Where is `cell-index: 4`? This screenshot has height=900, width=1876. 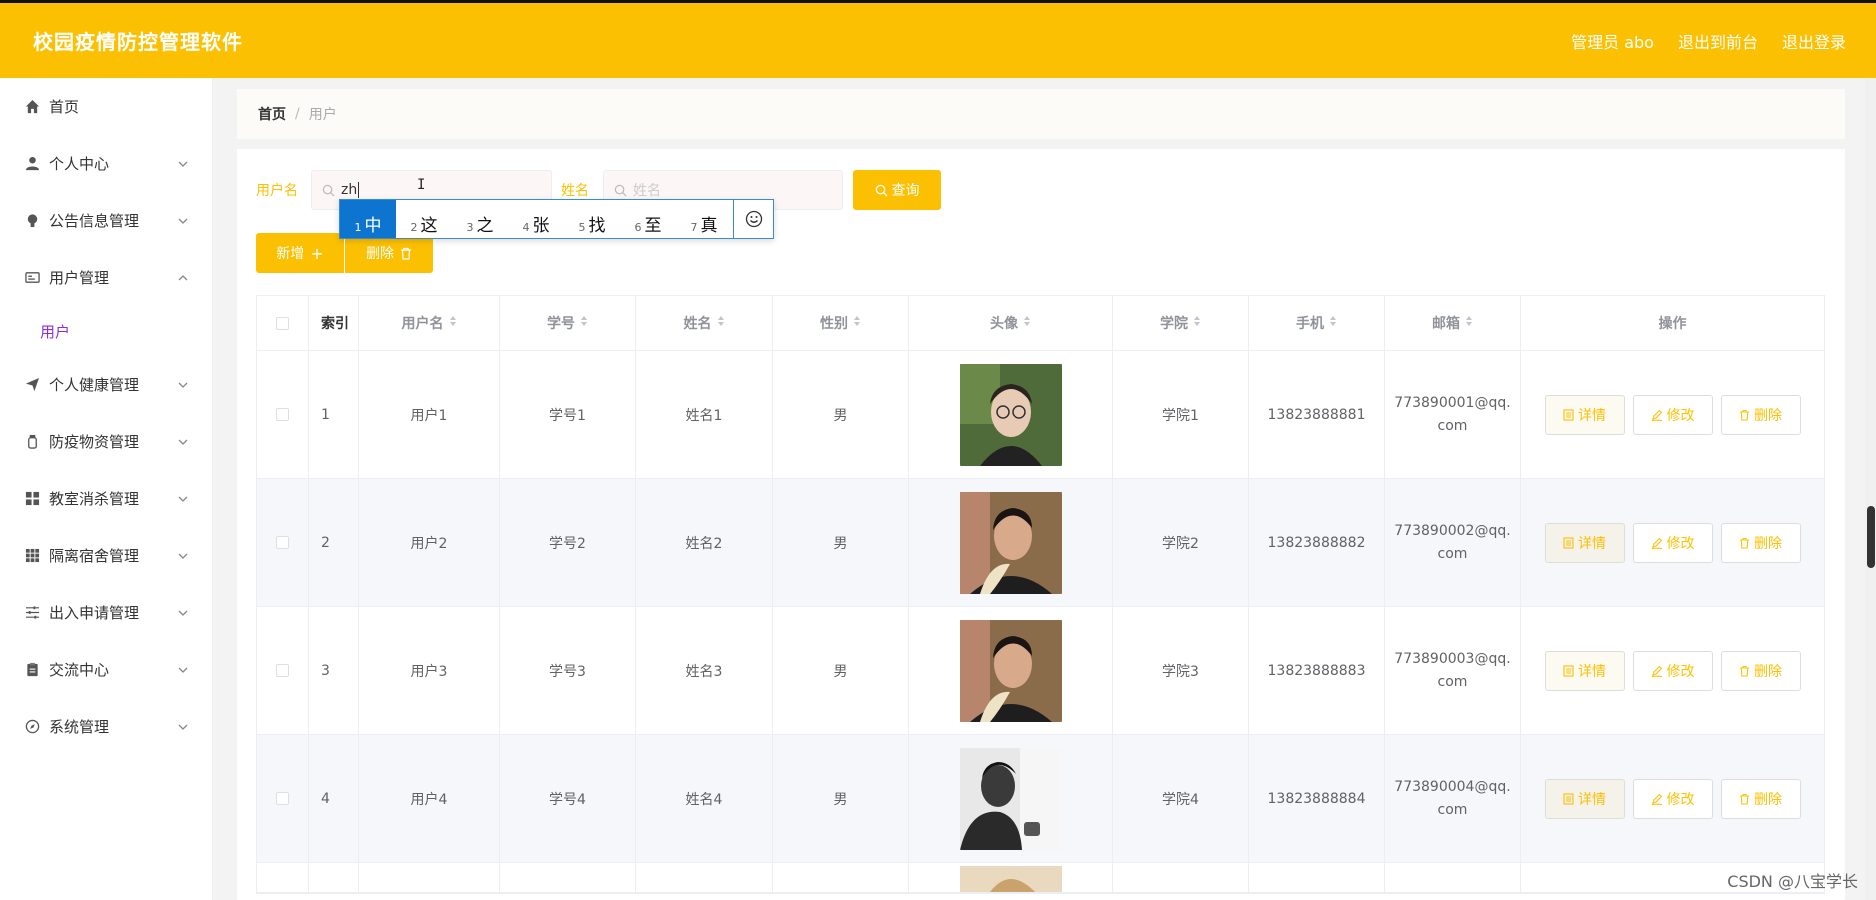 cell-index: 4 is located at coordinates (334, 798).